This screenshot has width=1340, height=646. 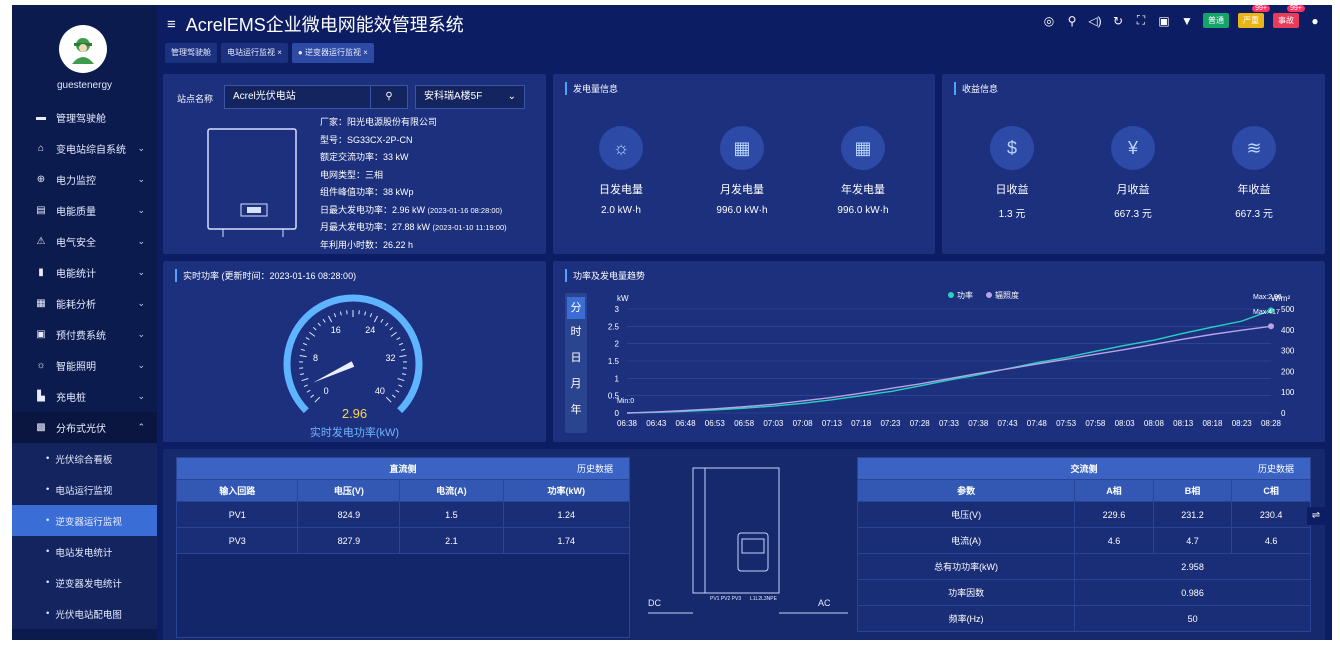 I want to click on submenu-item: • 逆变器运行监视, so click(x=84, y=520).